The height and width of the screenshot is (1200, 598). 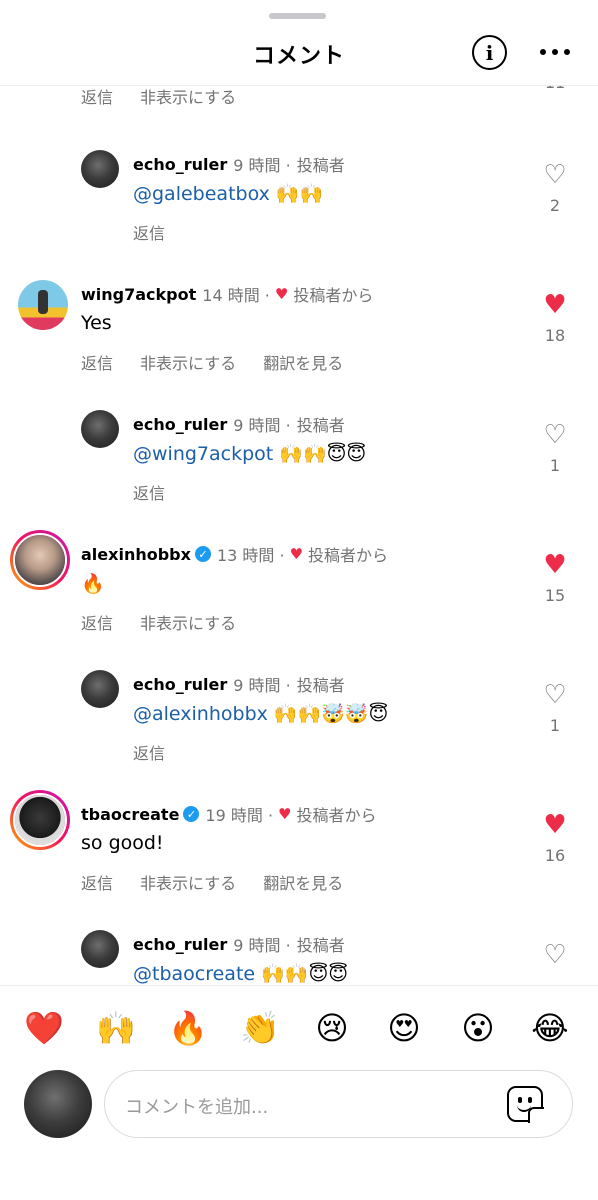 I want to click on crying-emoji-button: 😢, so click(x=332, y=1028).